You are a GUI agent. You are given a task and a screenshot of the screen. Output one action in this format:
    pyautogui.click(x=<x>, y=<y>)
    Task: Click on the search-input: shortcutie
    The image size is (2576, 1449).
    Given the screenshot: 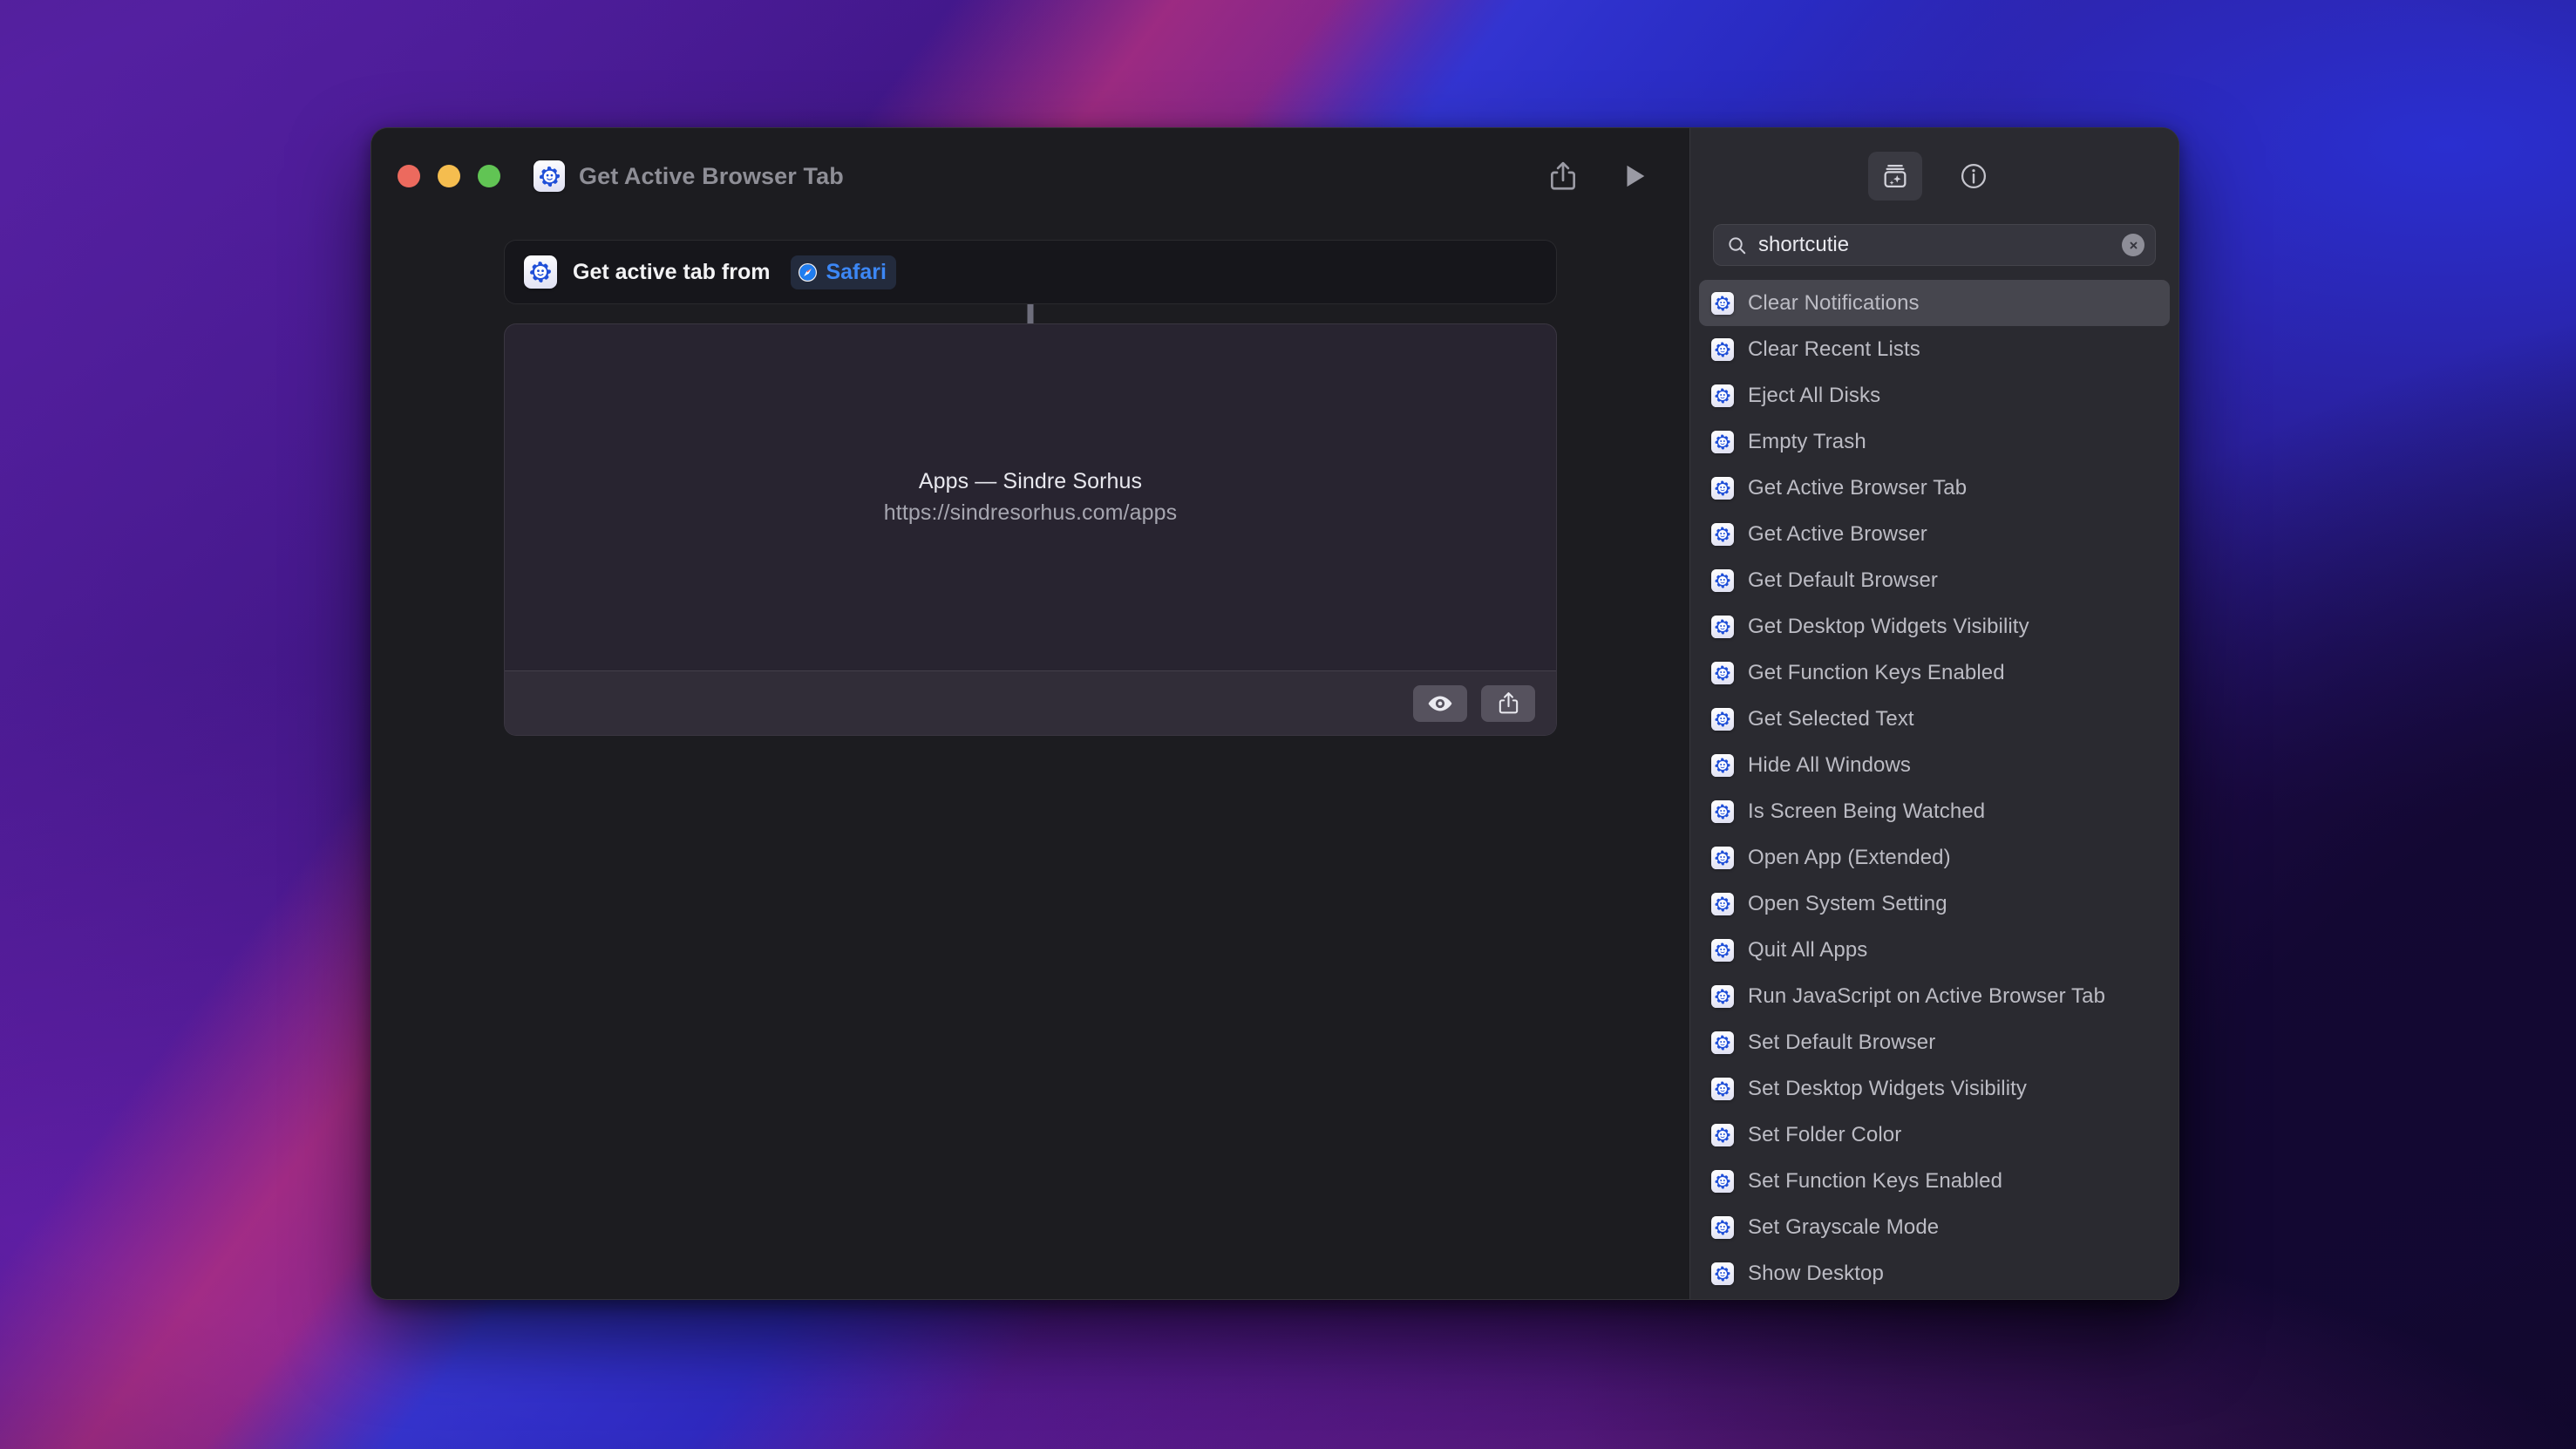 What is the action you would take?
    pyautogui.click(x=1934, y=245)
    